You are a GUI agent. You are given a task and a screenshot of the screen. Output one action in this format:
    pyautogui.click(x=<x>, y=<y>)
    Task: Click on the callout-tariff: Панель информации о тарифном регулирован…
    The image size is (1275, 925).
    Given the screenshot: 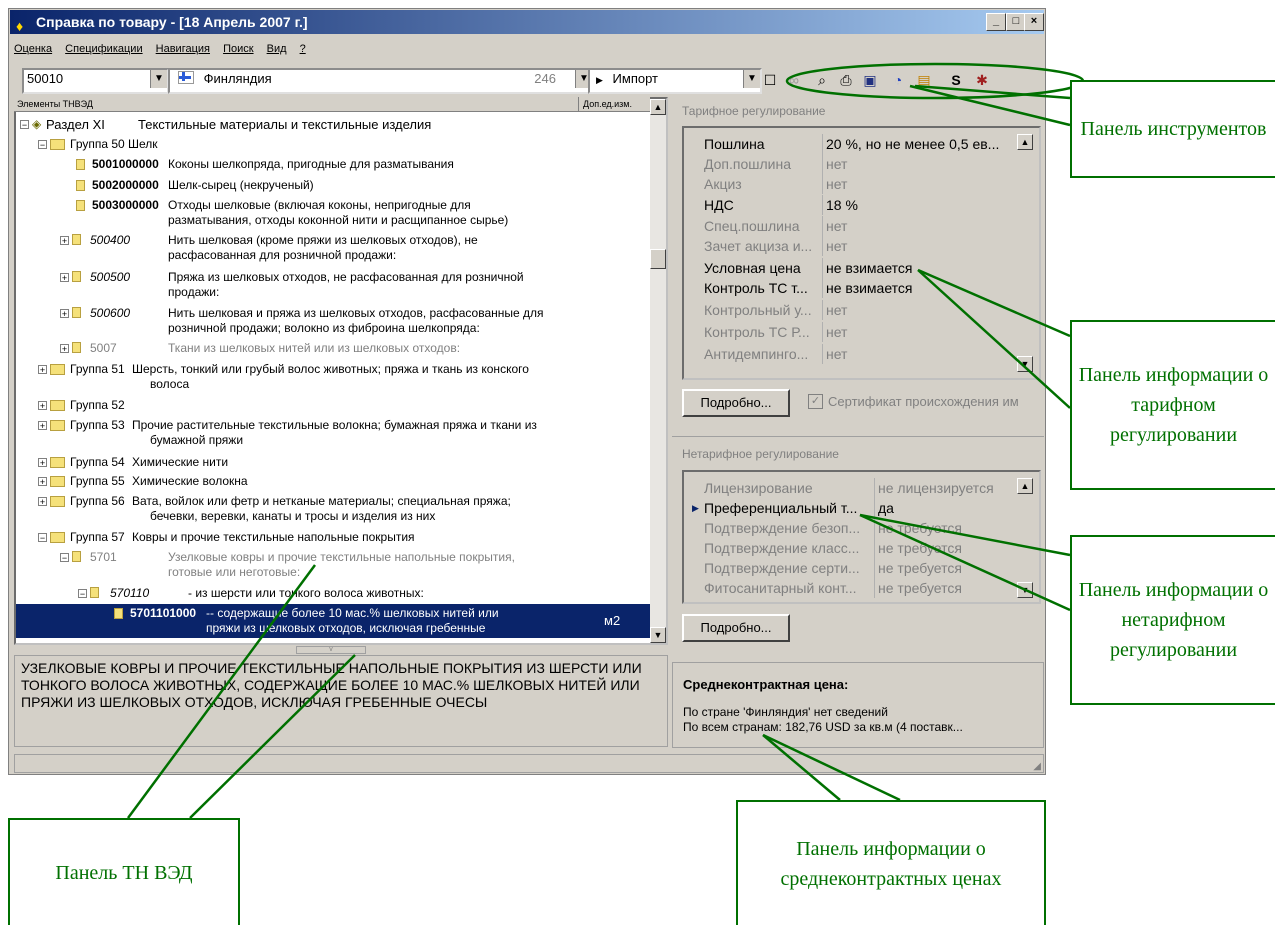 What is the action you would take?
    pyautogui.click(x=1172, y=405)
    